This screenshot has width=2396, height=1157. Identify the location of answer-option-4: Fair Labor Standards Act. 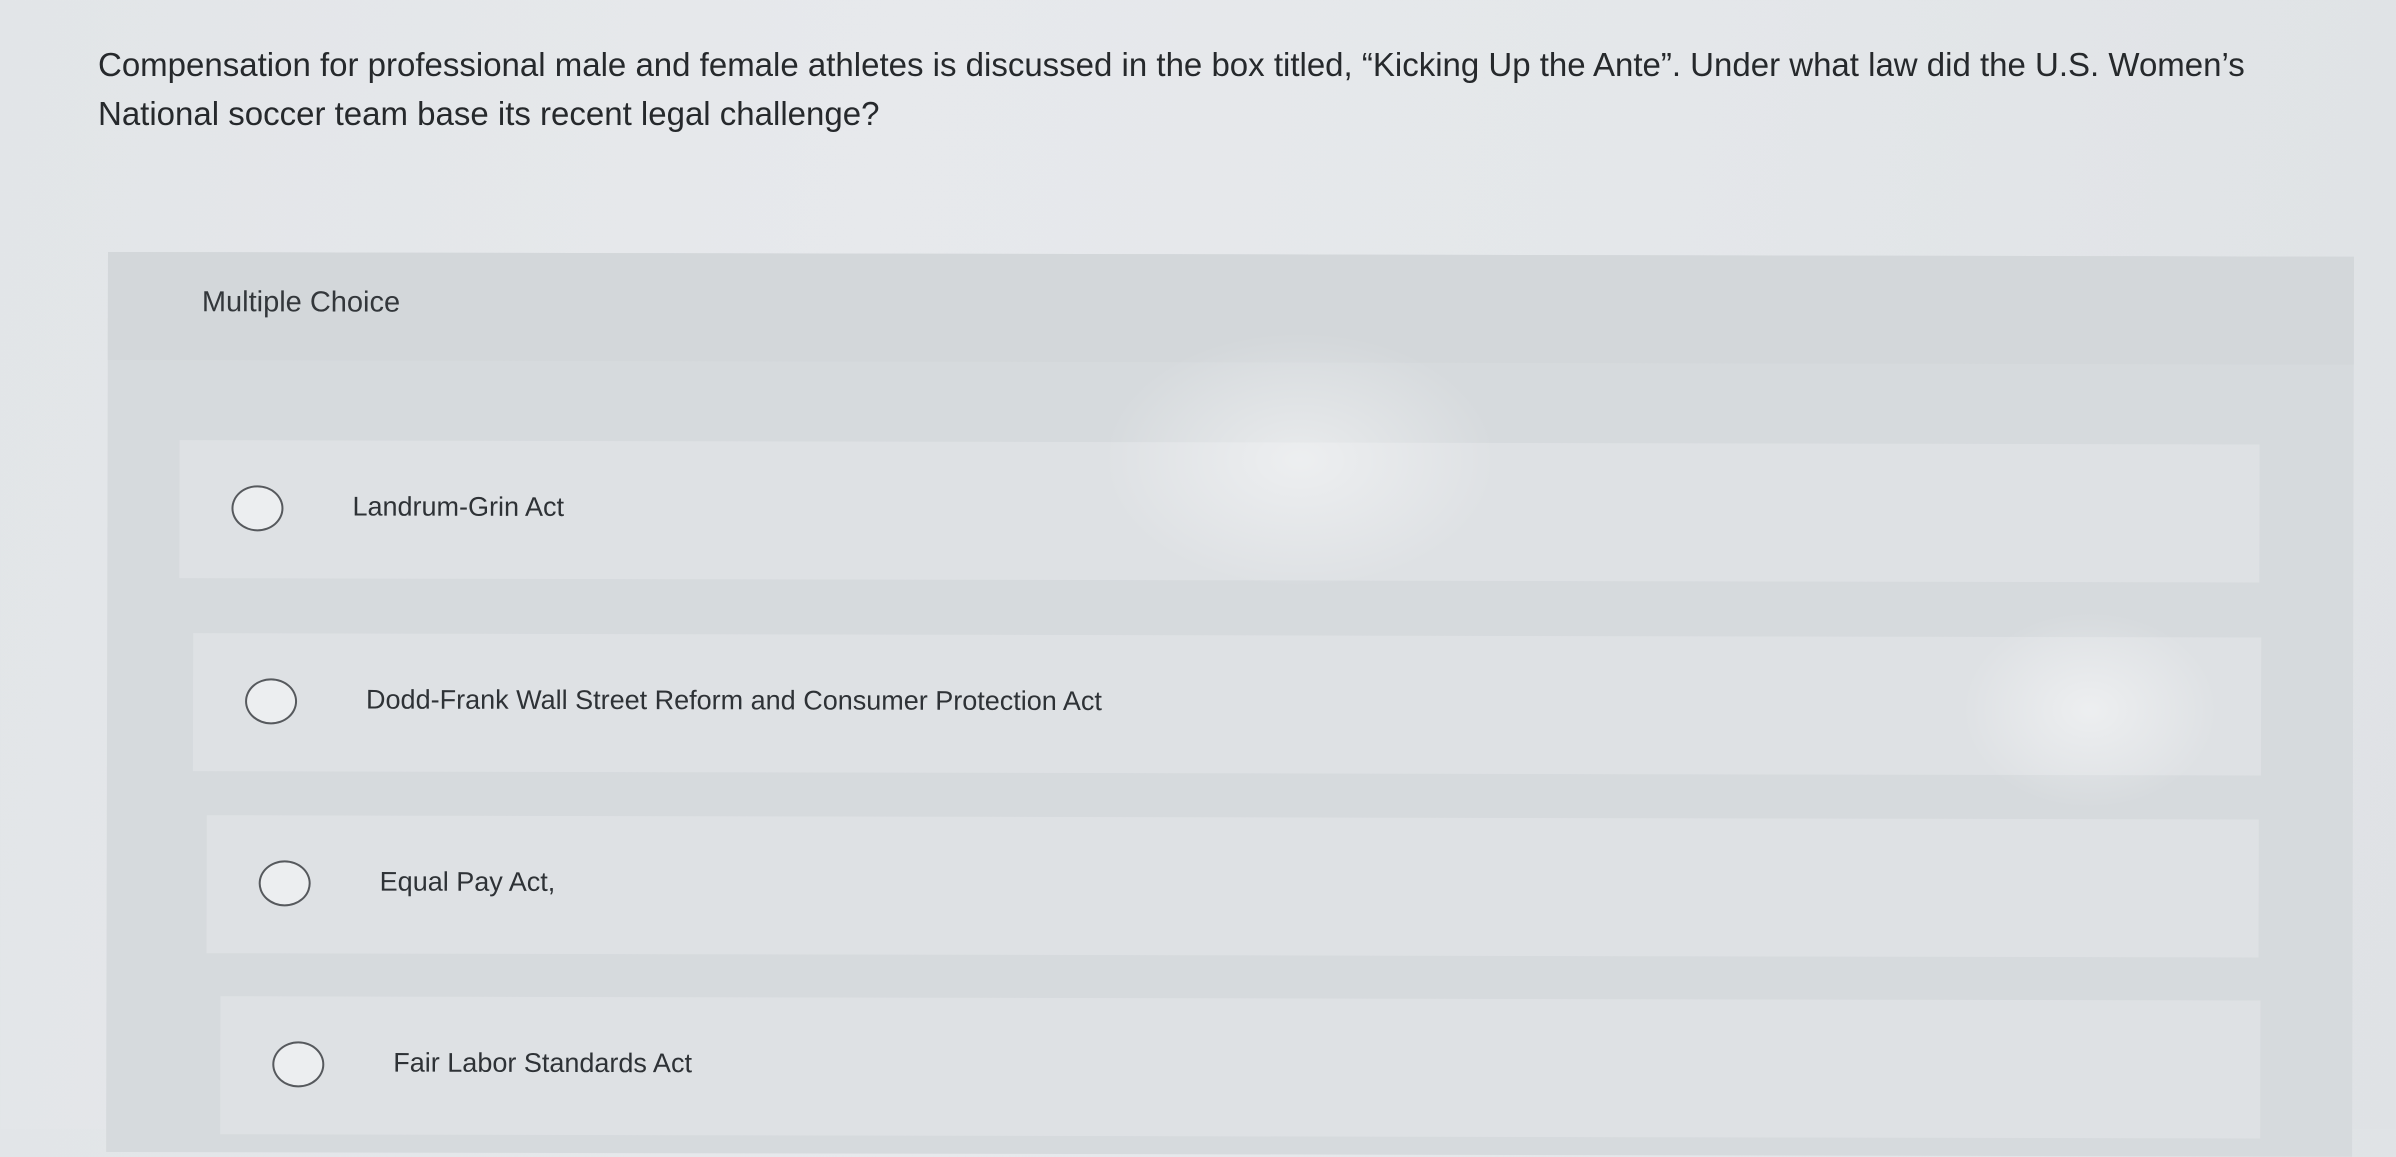
(1240, 1067).